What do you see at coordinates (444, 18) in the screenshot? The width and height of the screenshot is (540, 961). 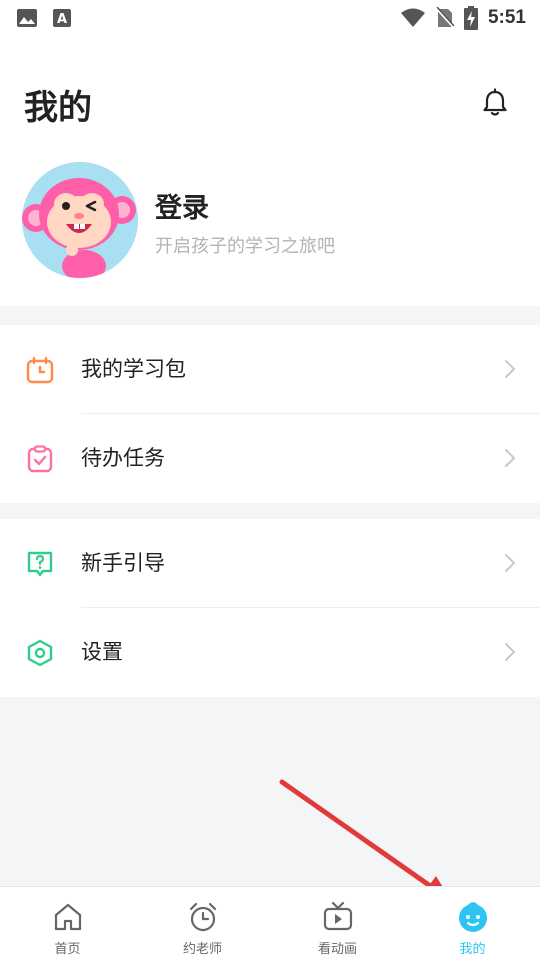 I see `no-sim-icon` at bounding box center [444, 18].